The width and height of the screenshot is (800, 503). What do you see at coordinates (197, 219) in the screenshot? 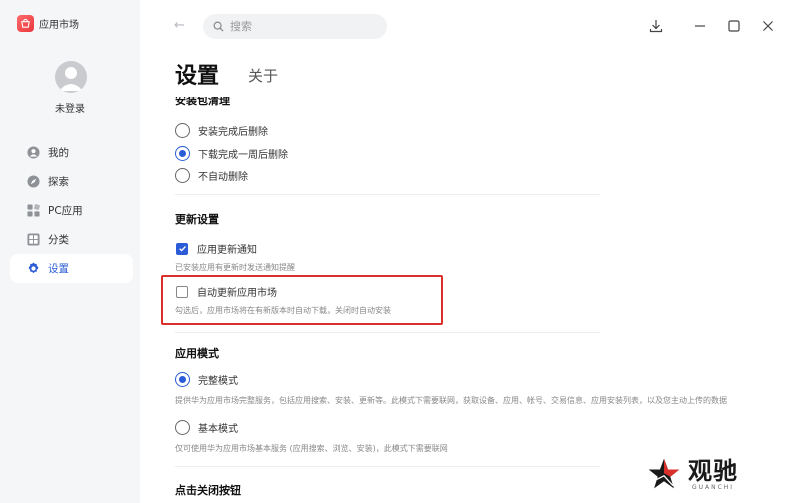
I see `update-section-title: 更新设置` at bounding box center [197, 219].